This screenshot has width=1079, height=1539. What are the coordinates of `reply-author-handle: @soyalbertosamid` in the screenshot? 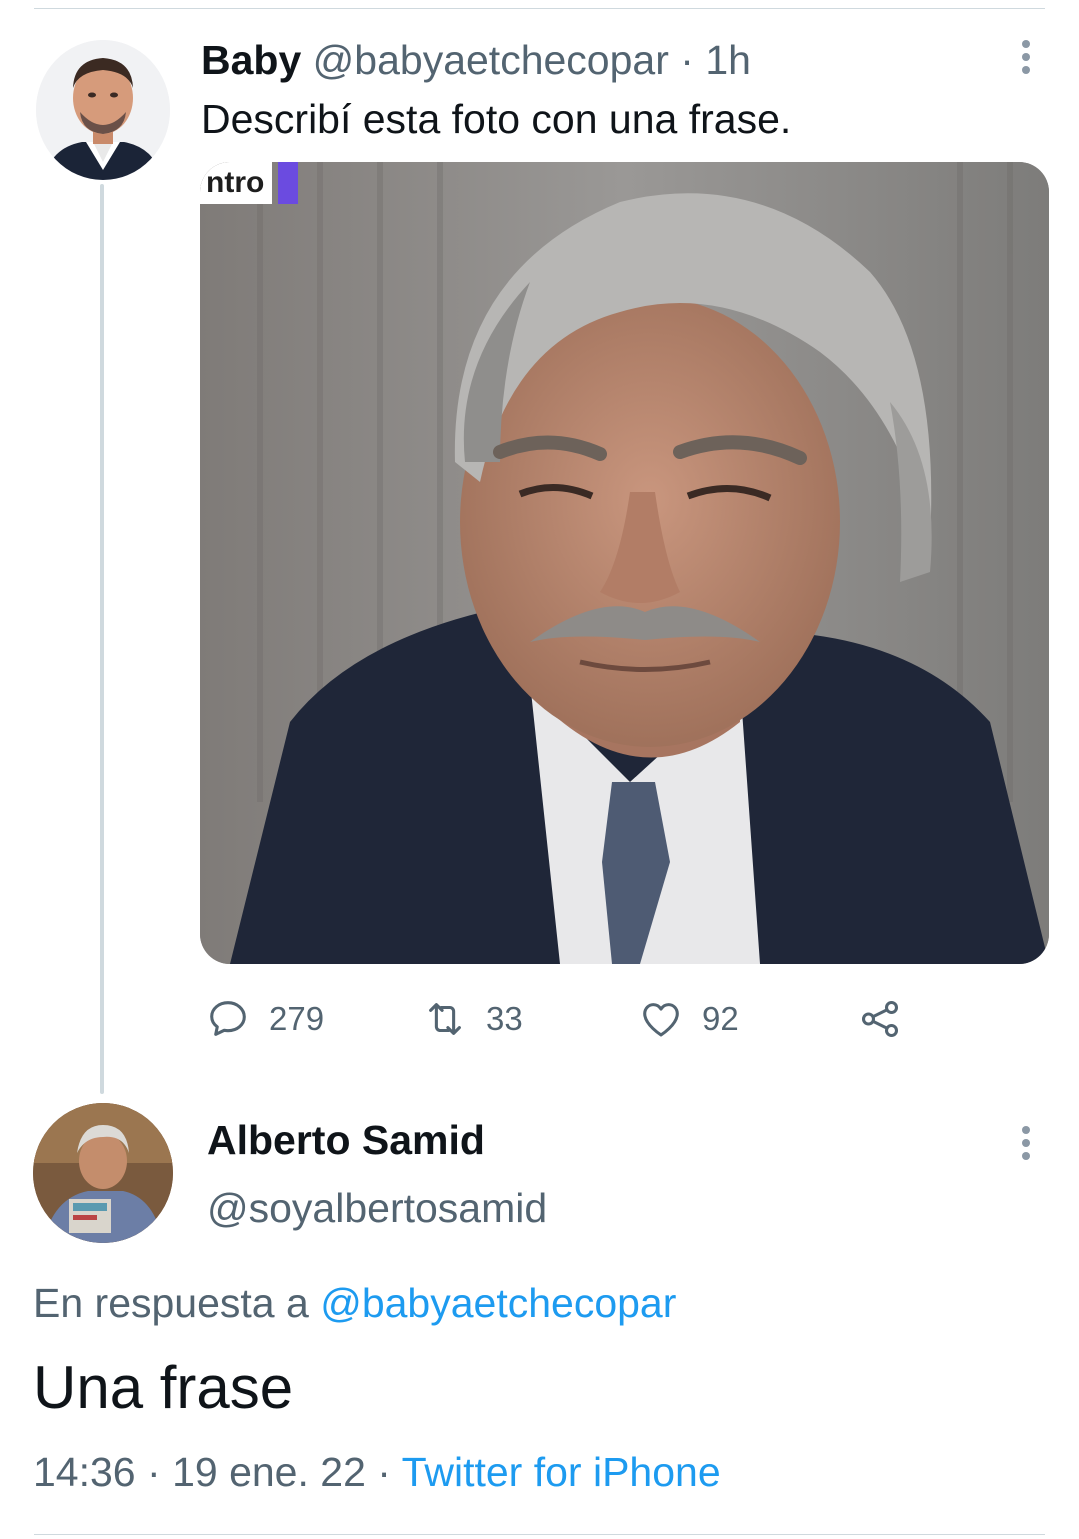 It's located at (377, 1208).